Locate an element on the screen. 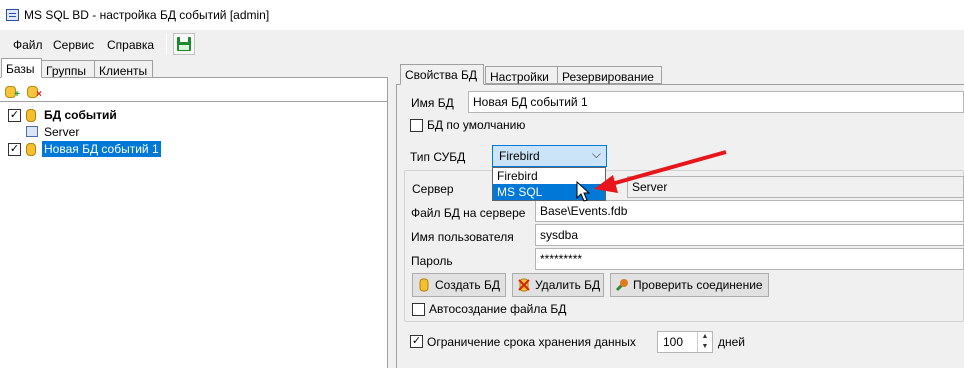 The height and width of the screenshot is (368, 964). dbms-label: Тип СУБД is located at coordinates (438, 157).